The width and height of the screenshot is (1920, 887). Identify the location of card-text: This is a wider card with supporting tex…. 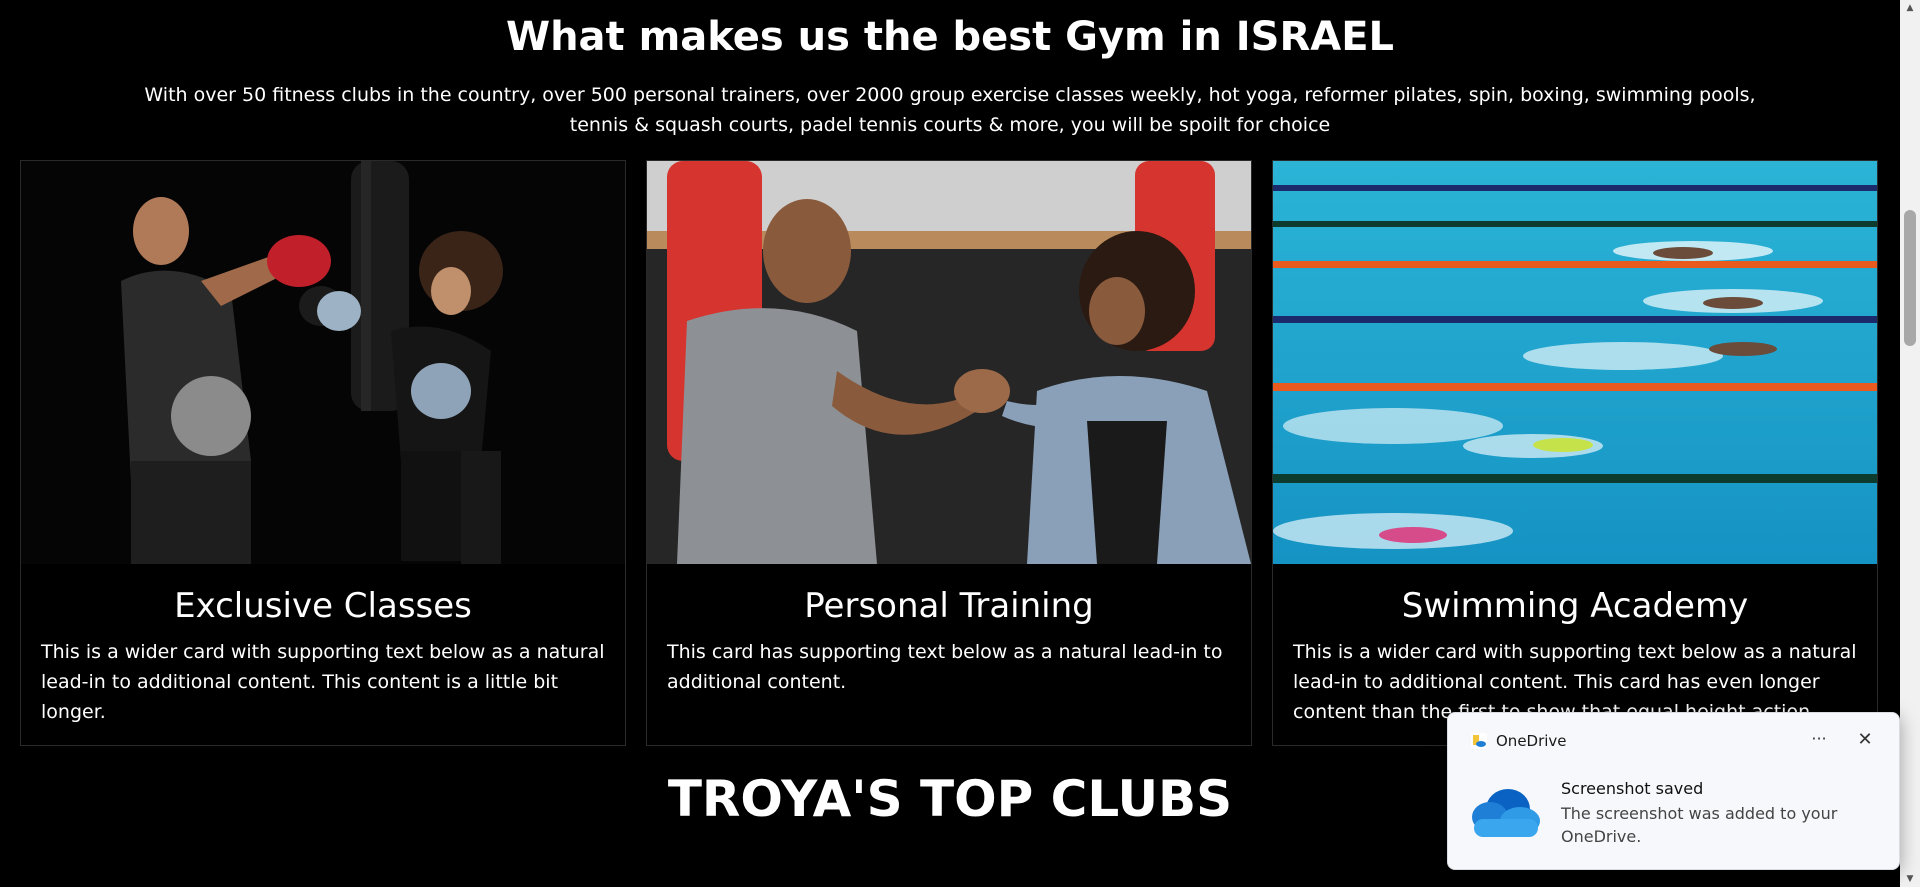
(323, 682).